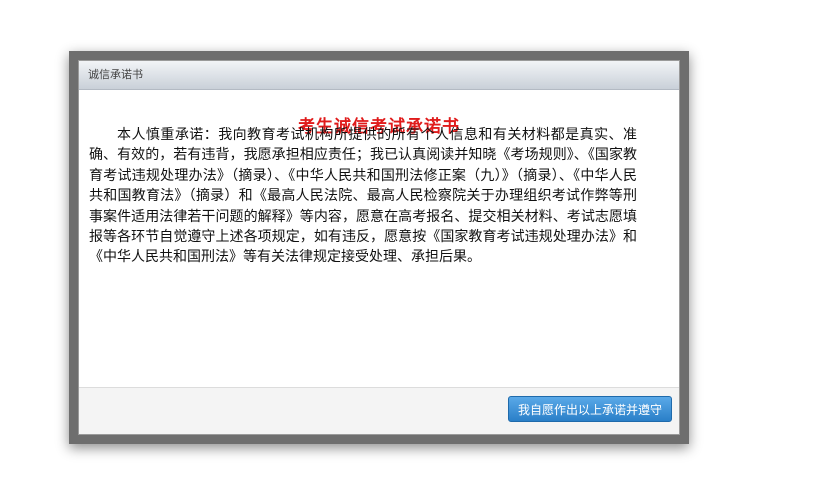 The width and height of the screenshot is (815, 502). I want to click on dialog-footer: 我自愿作出以上承诺并遵守, so click(379, 410).